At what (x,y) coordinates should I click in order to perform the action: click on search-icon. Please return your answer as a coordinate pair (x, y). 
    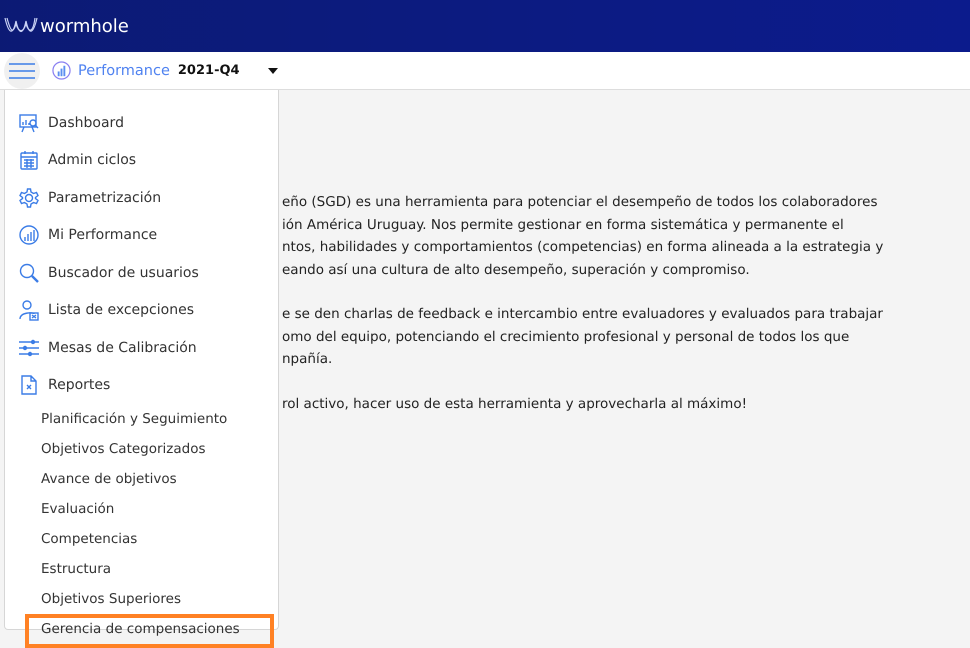
    Looking at the image, I should click on (29, 273).